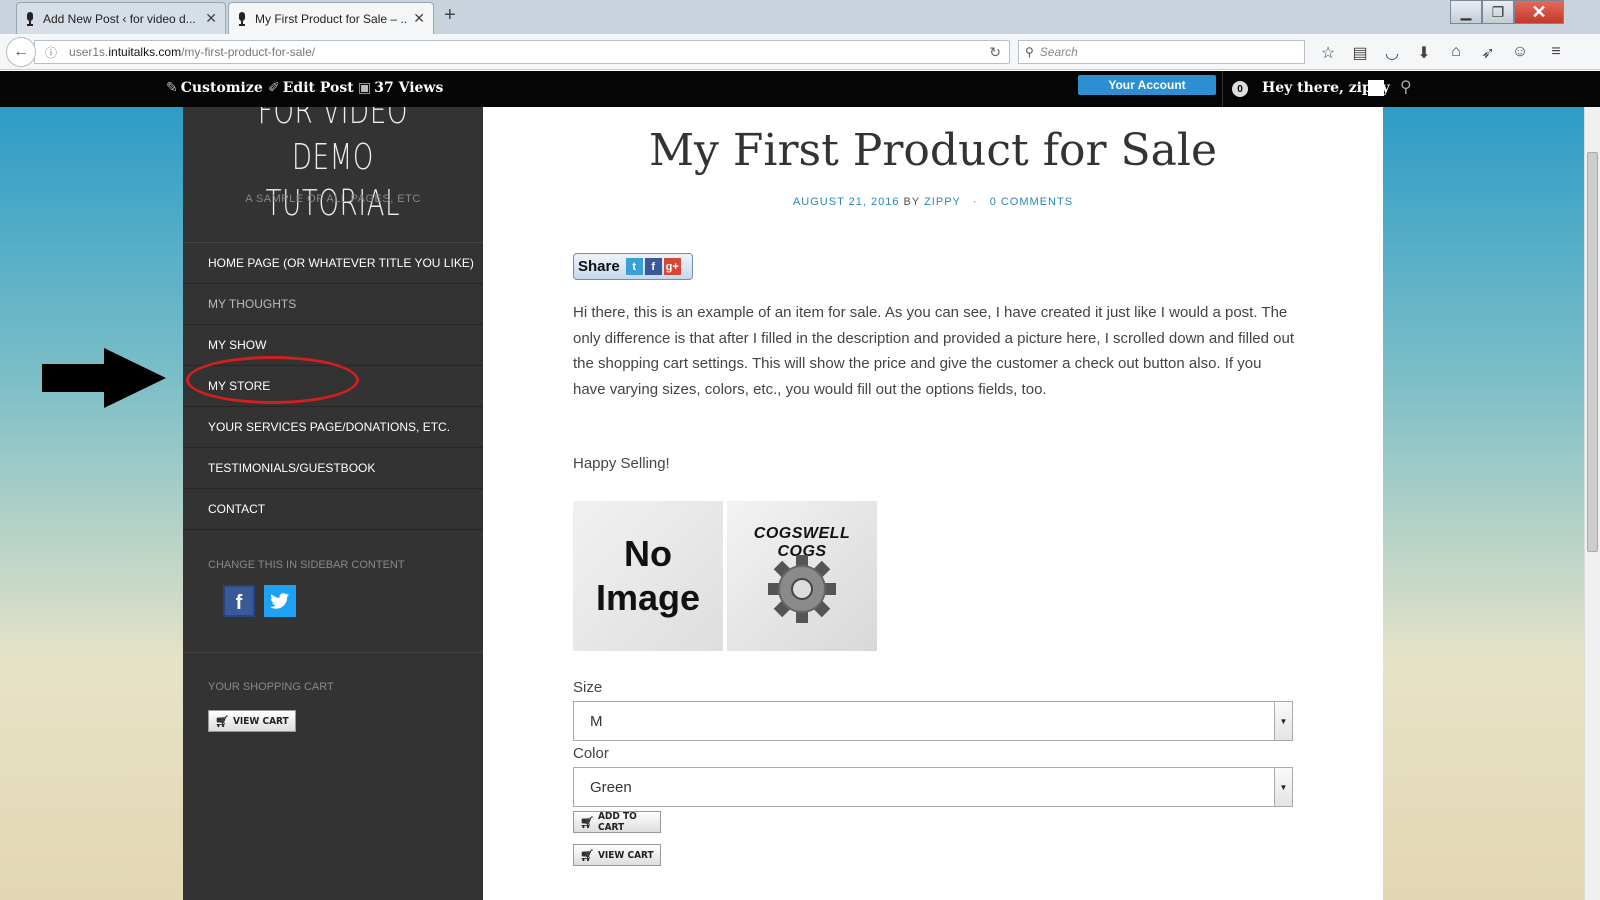  Describe the element at coordinates (1424, 53) in the screenshot. I see `download-icon: ⬇` at that location.